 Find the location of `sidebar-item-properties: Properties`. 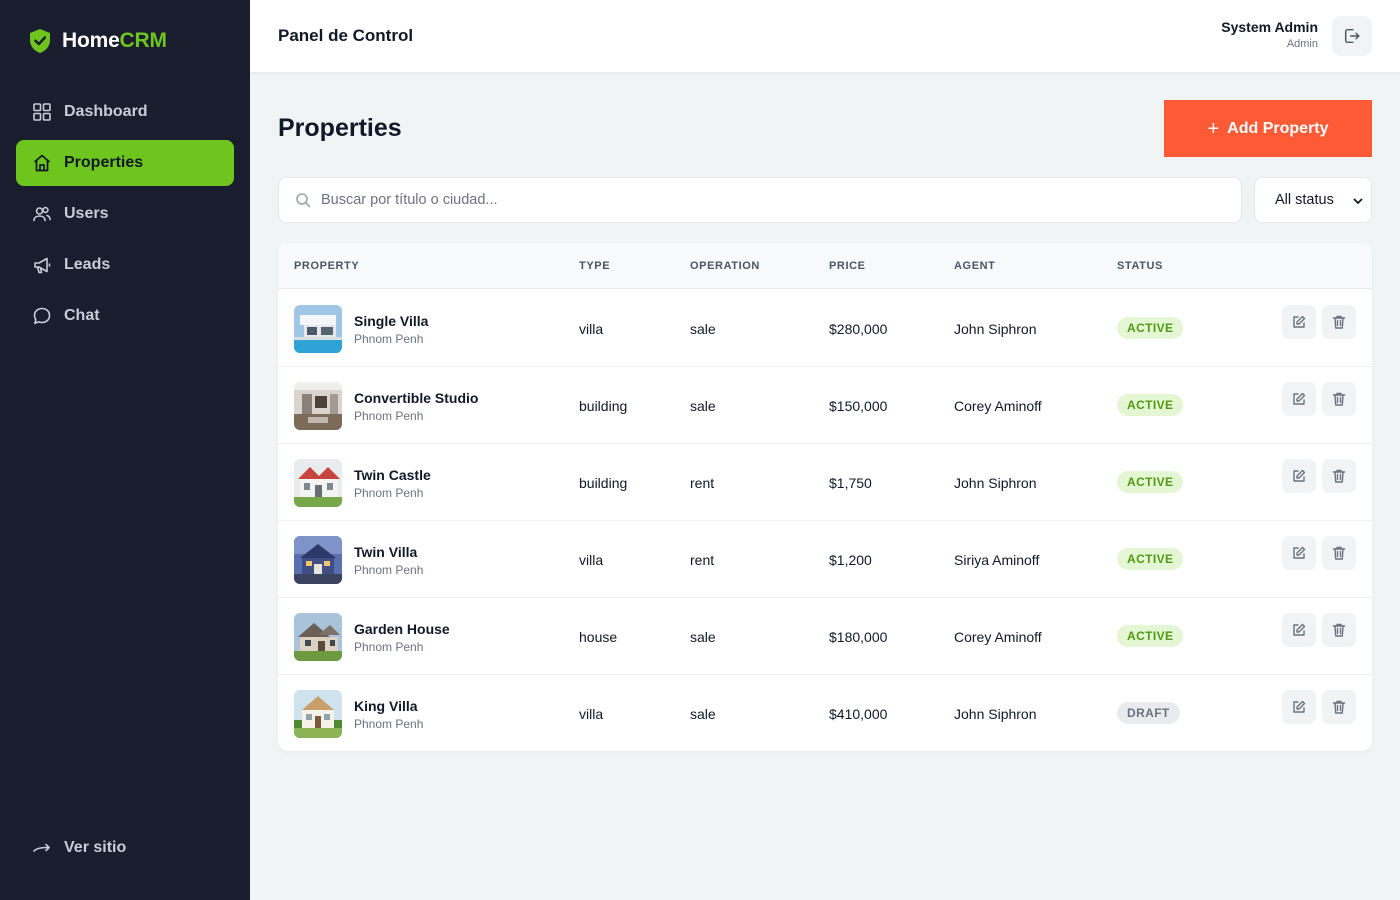

sidebar-item-properties: Properties is located at coordinates (125, 163).